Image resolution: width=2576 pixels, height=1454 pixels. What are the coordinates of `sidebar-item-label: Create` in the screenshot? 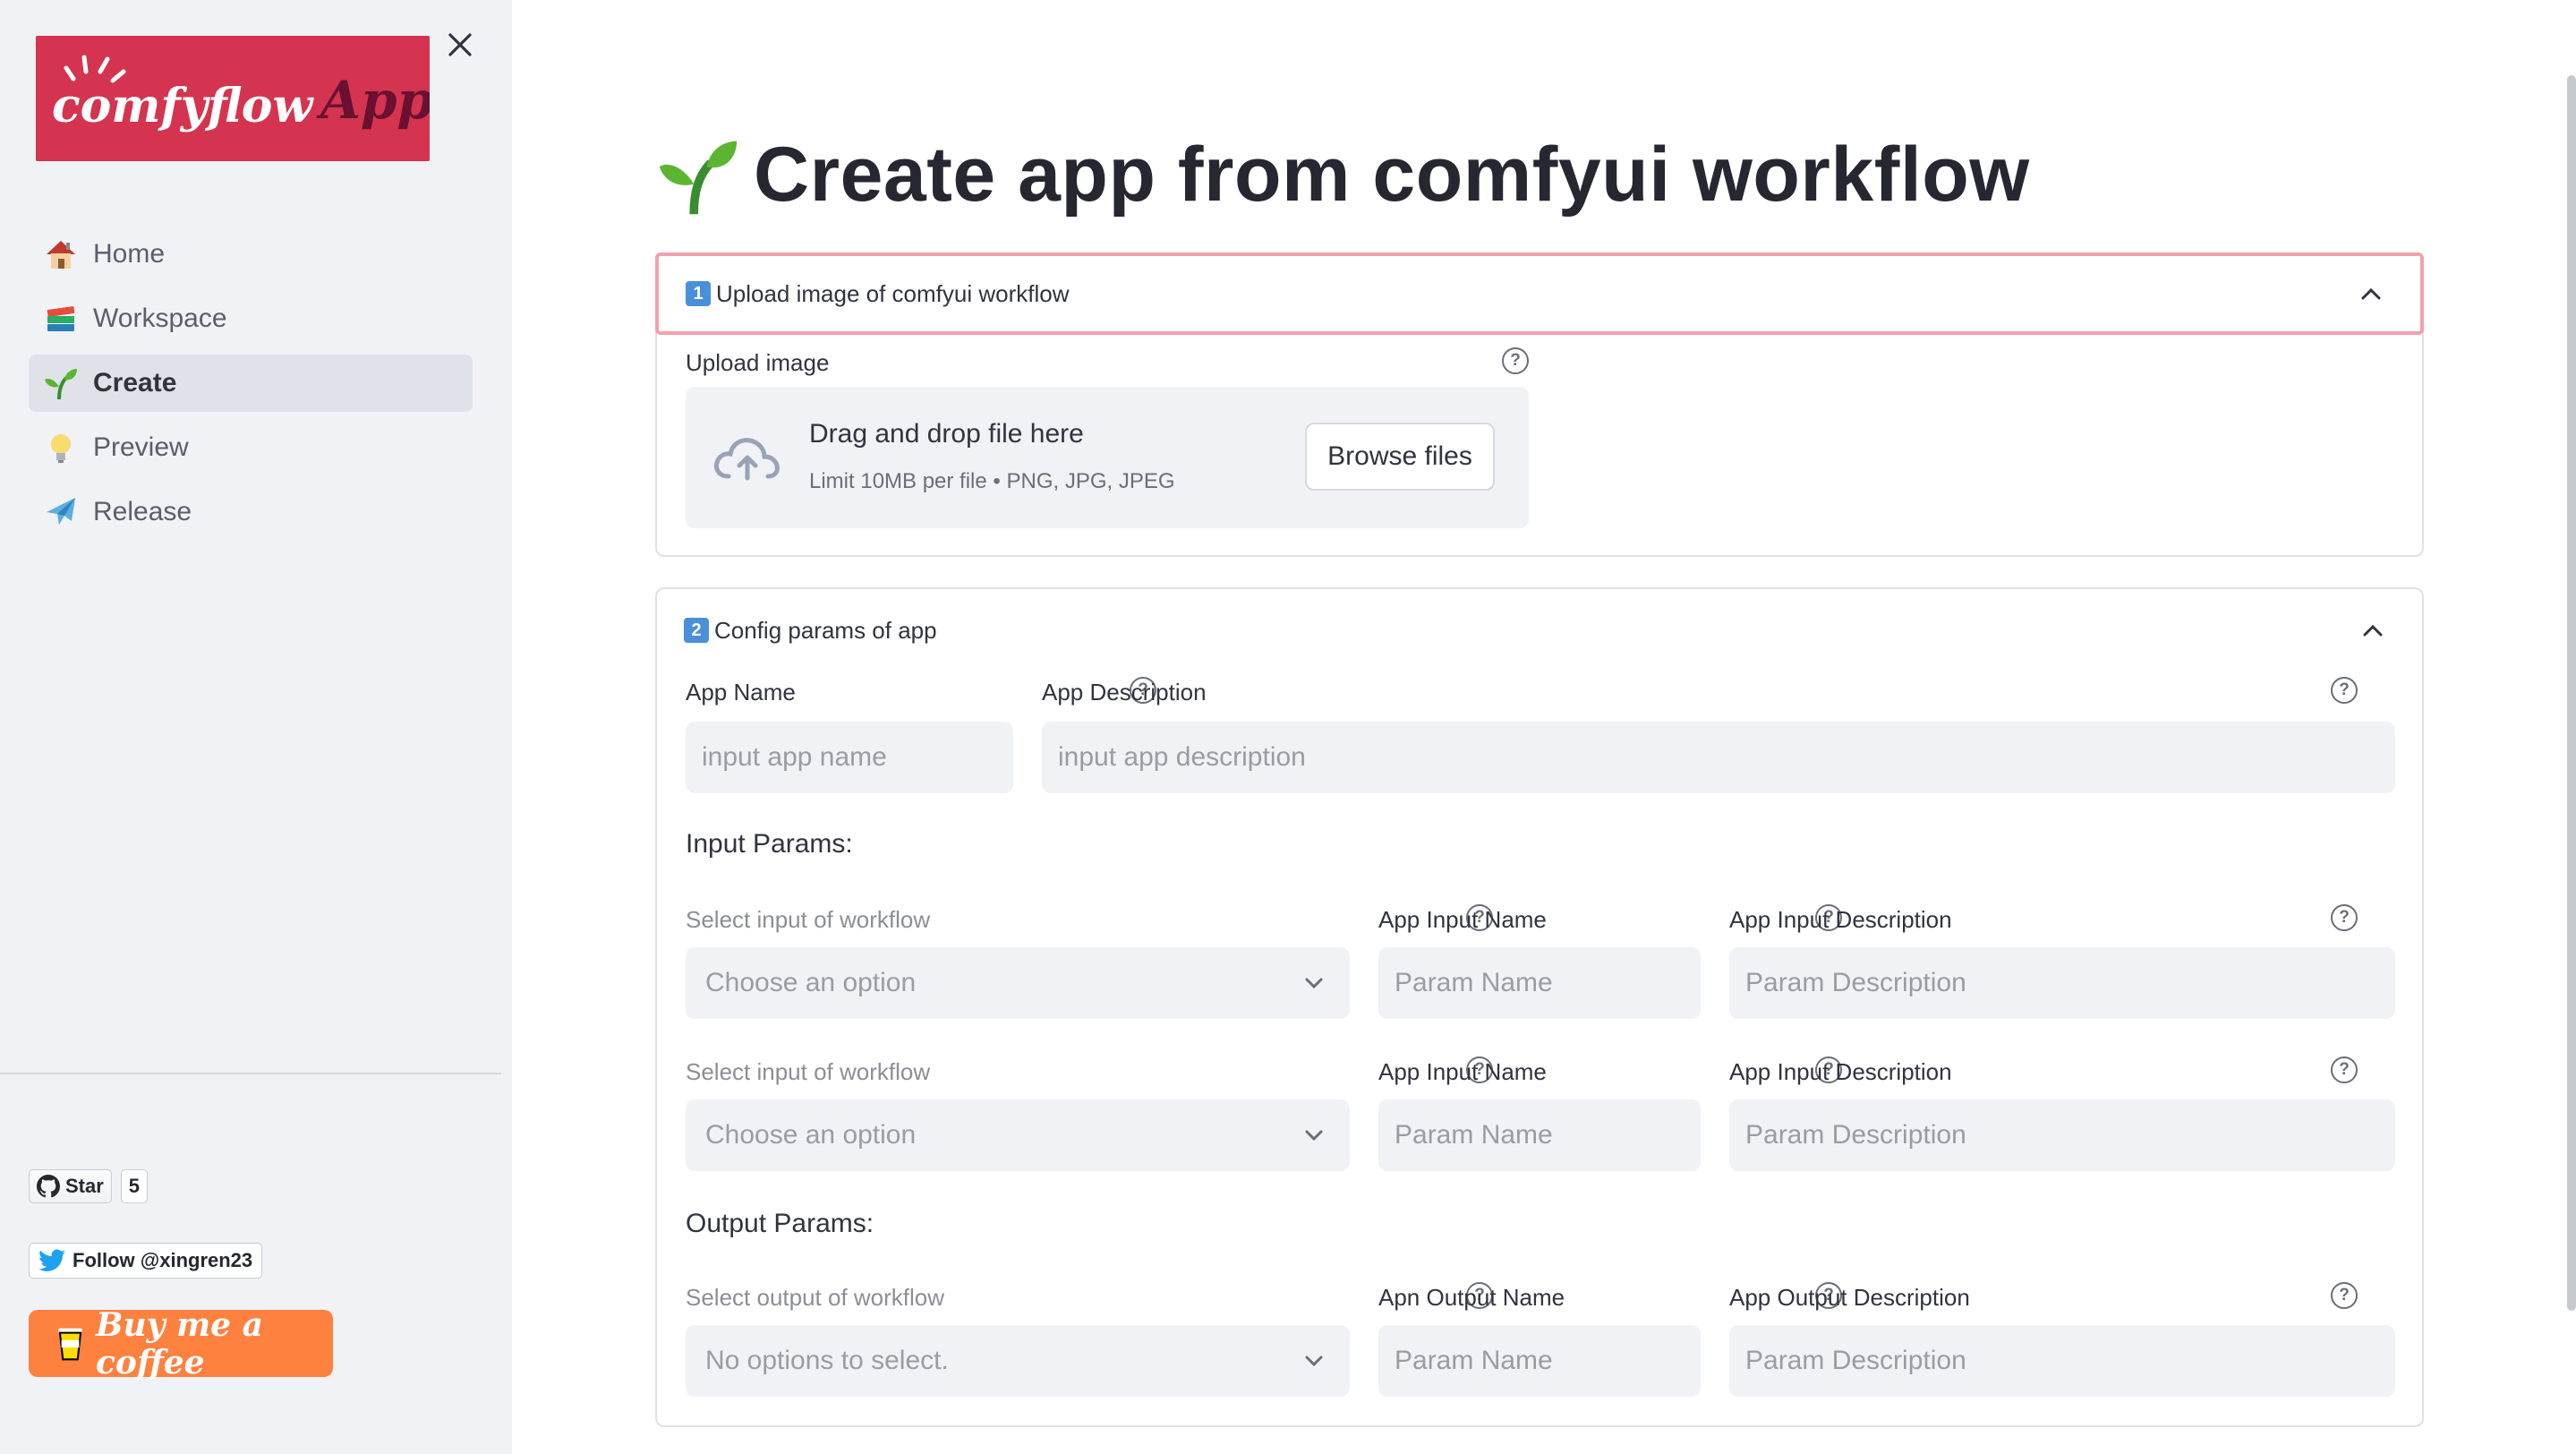 It's located at (135, 383).